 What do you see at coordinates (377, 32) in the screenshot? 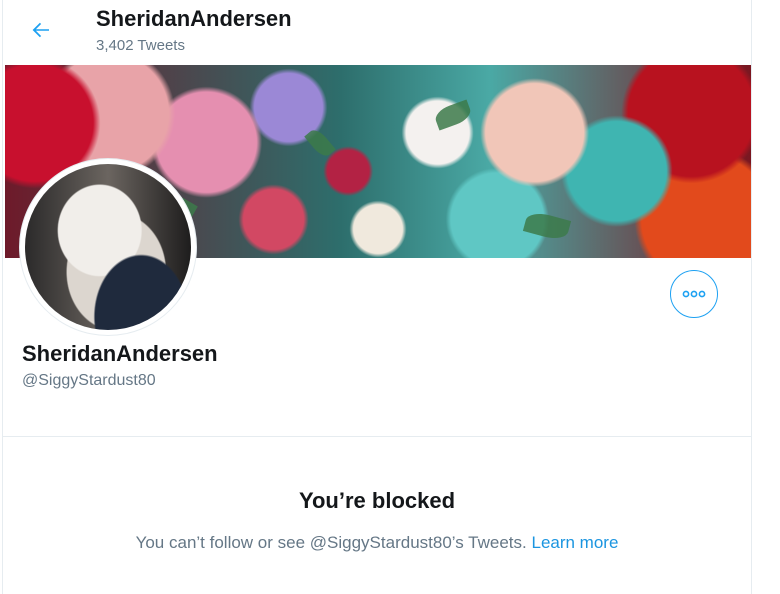
I see `profile-header: SheridanAndersen 3,402 Tweets` at bounding box center [377, 32].